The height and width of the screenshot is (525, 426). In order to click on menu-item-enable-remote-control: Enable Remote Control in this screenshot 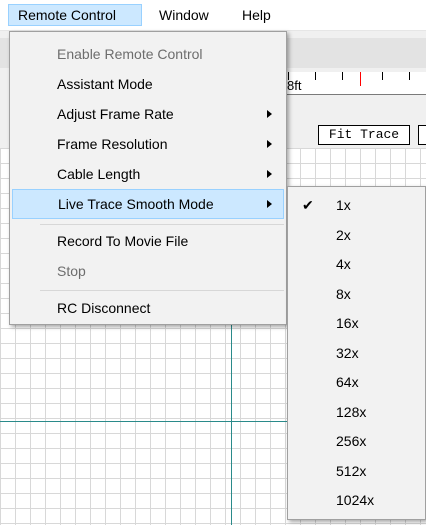, I will do `click(148, 54)`.